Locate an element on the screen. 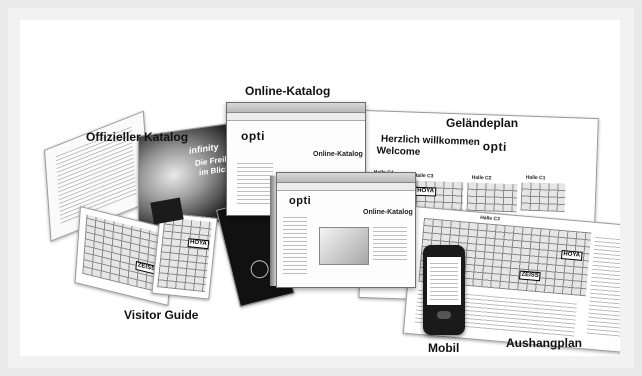  label-visitor-guide: Visitor Guide is located at coordinates (161, 315).